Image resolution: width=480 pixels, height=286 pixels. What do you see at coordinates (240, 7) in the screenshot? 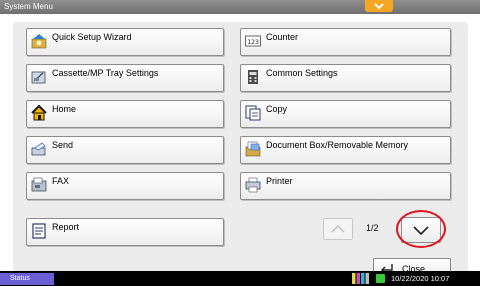
I see `title-bar: System Menu` at bounding box center [240, 7].